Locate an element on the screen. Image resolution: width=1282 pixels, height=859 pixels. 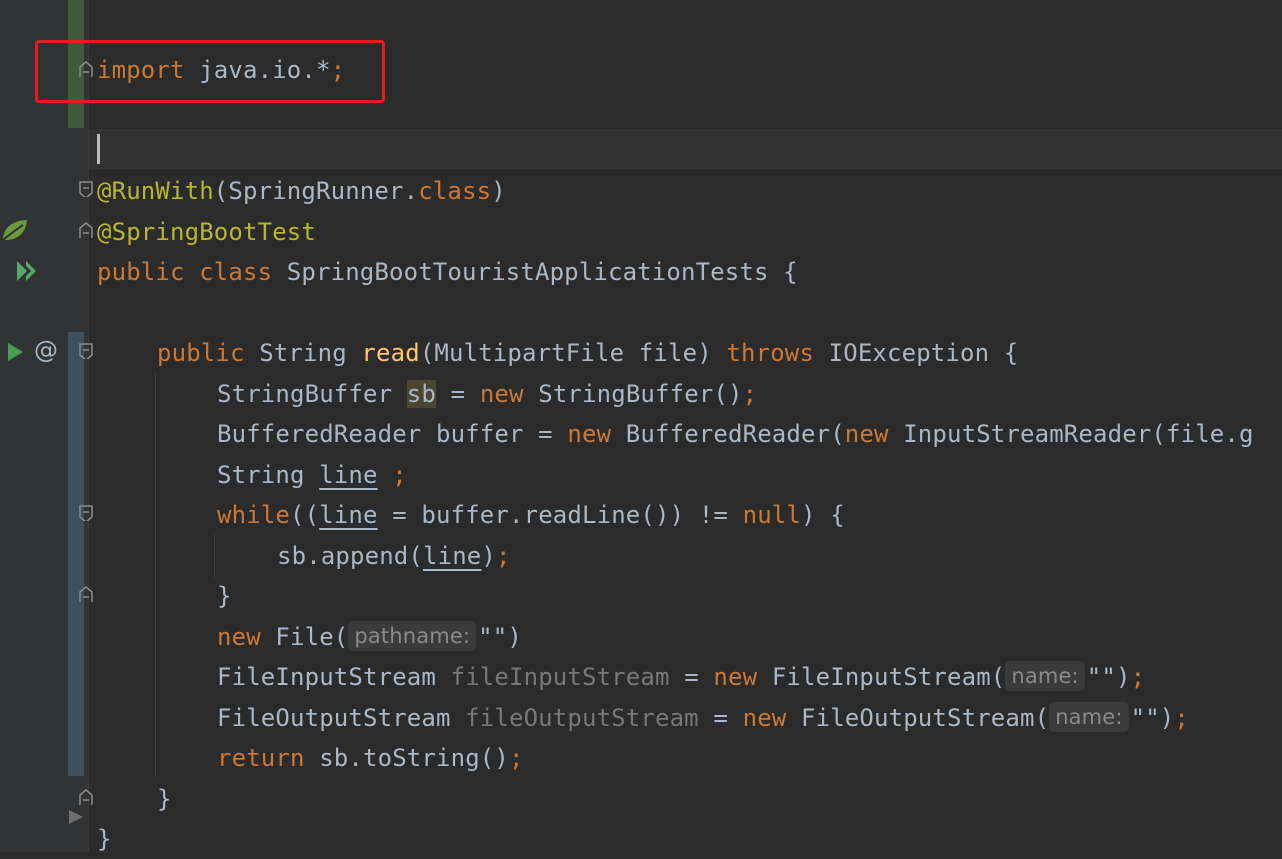
method-name: read is located at coordinates (390, 353).